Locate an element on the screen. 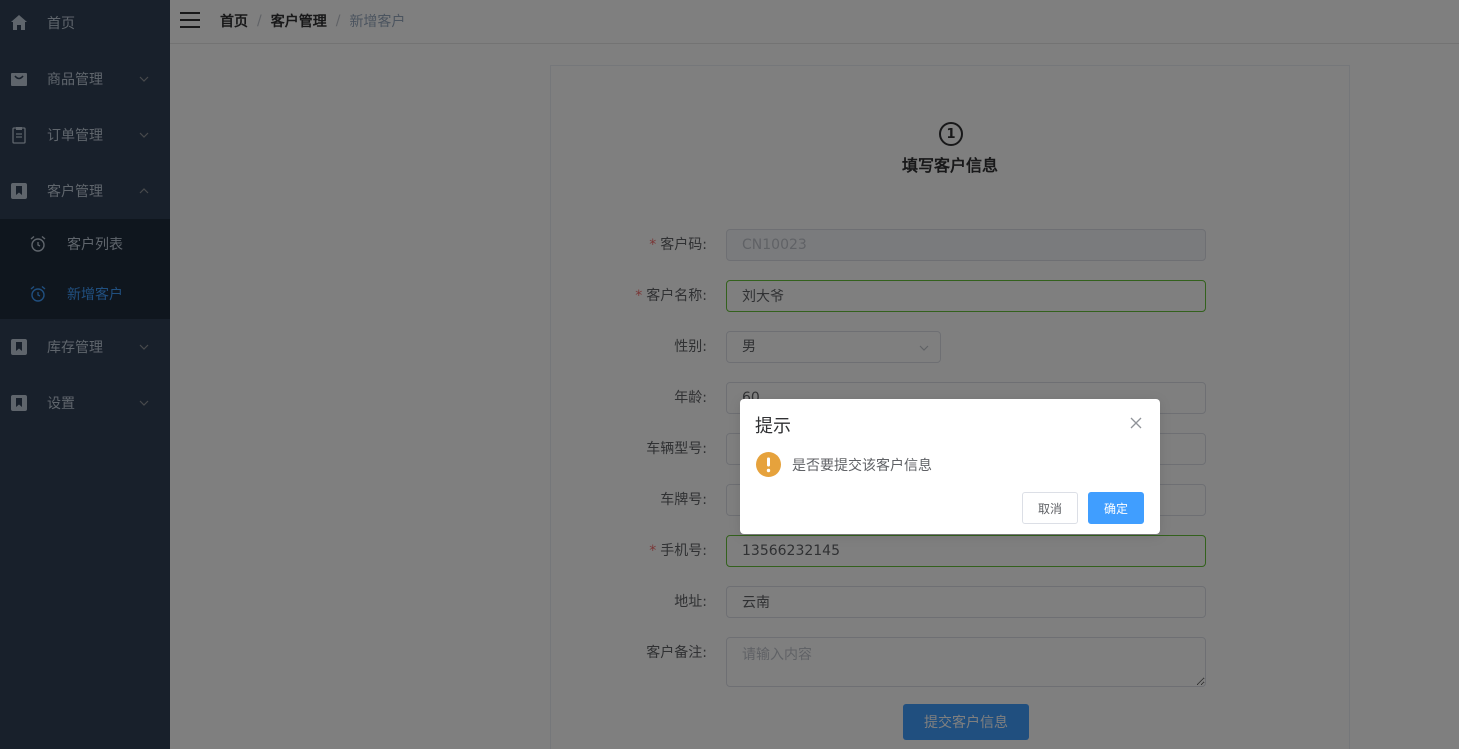  confirm-dialog: 提示 是否要提交该客户信息 取消 确定 is located at coordinates (950, 466).